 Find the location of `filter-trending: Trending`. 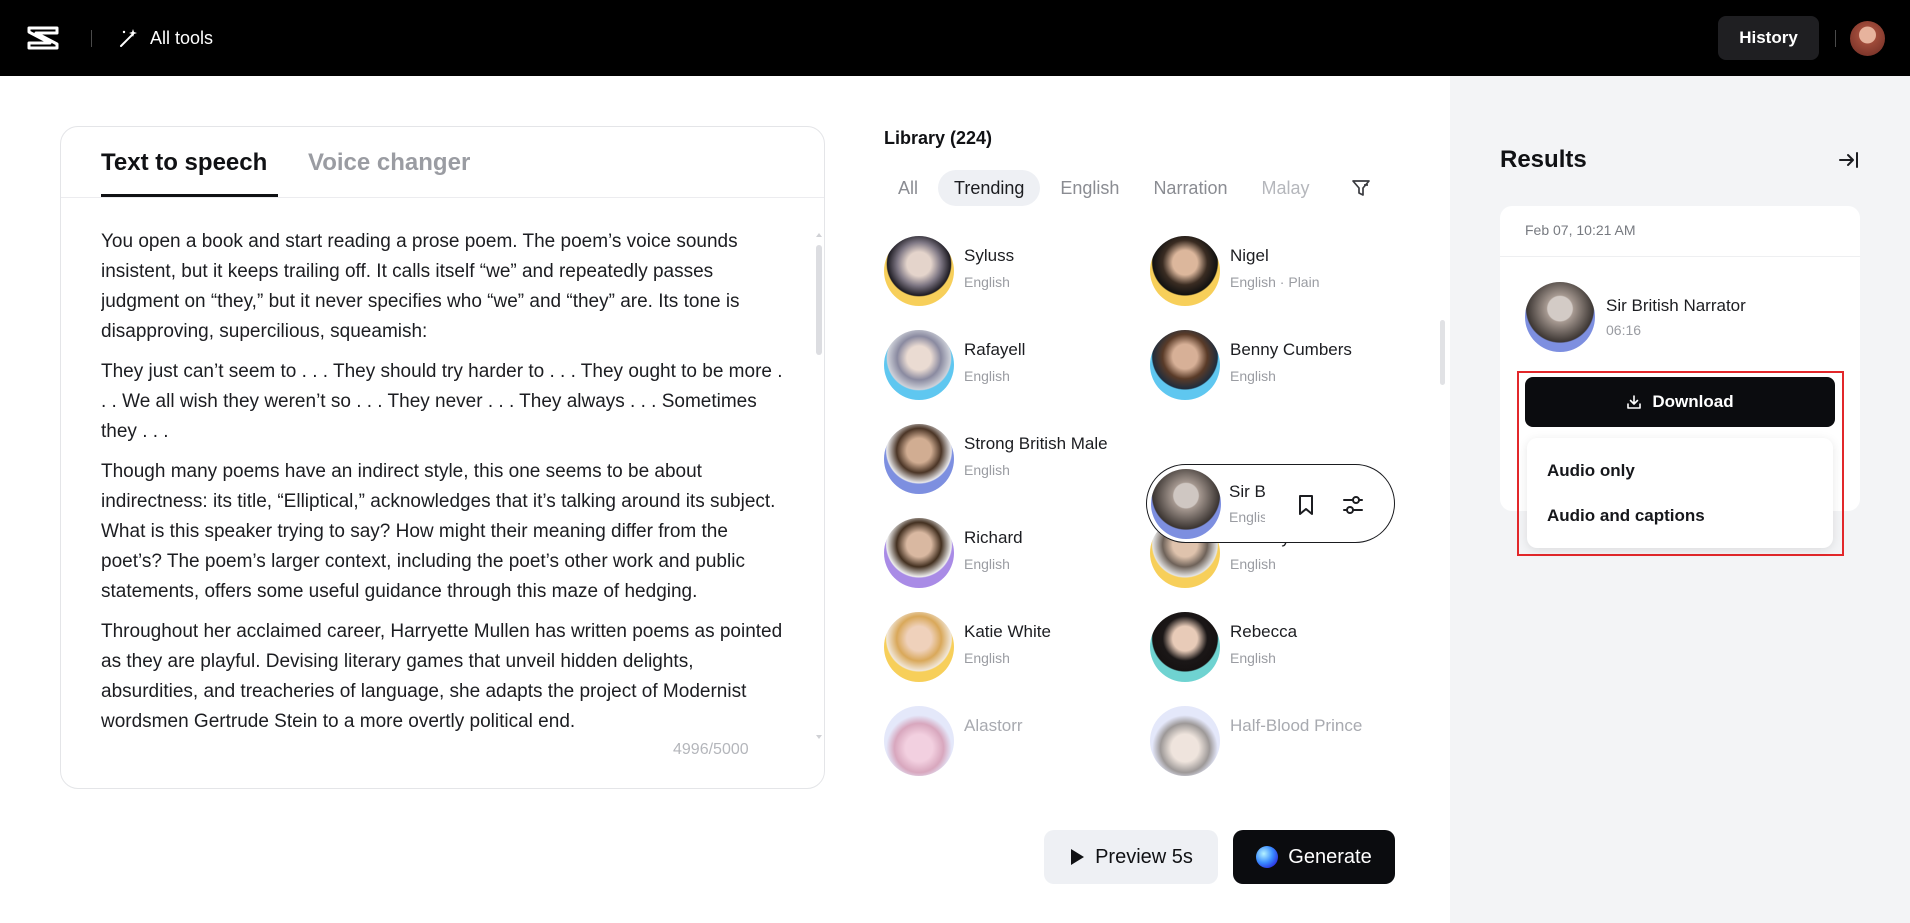

filter-trending: Trending is located at coordinates (989, 188).